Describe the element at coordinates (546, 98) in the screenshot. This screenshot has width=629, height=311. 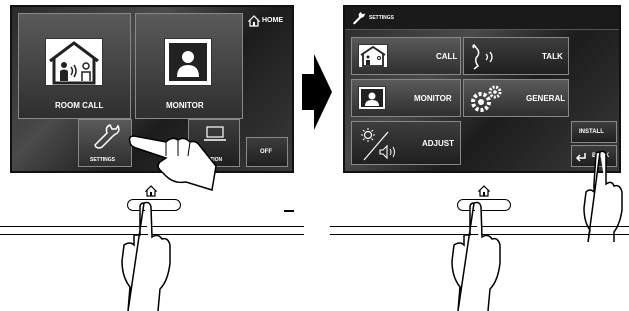
I see `general-label: GENERAL` at that location.